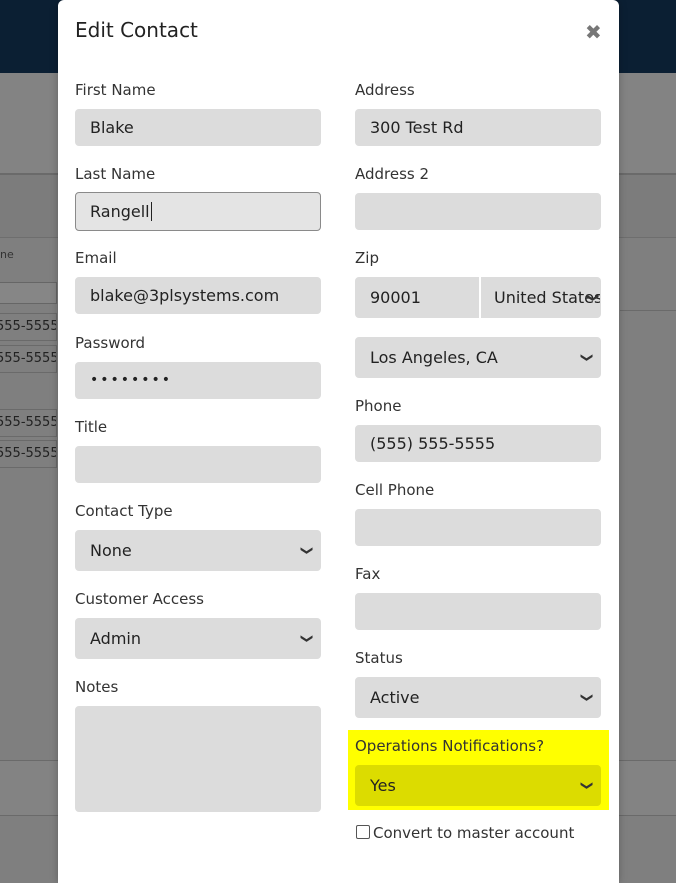 The height and width of the screenshot is (883, 676). I want to click on status-value: Active, so click(395, 697).